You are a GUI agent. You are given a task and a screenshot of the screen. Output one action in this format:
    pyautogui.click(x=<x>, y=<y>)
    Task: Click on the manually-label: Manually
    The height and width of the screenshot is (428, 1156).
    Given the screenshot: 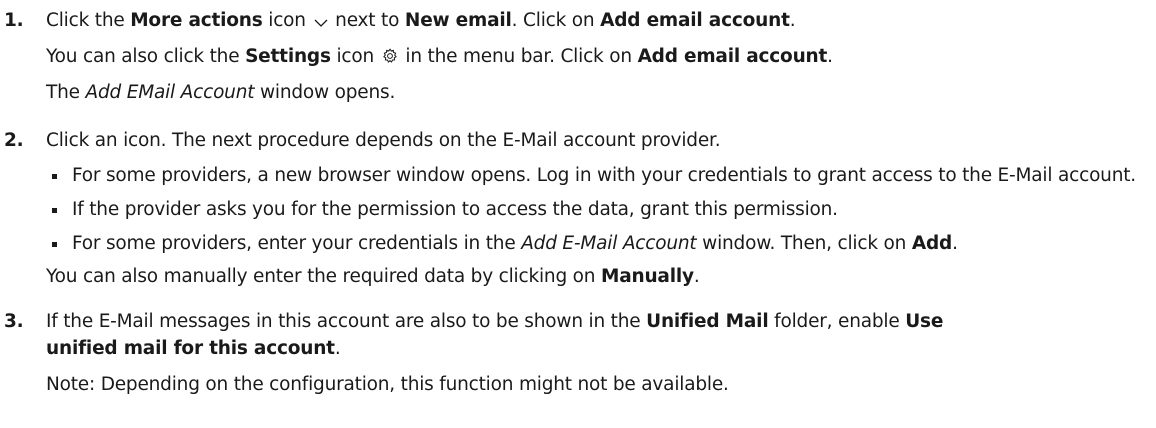 What is the action you would take?
    pyautogui.click(x=647, y=276)
    